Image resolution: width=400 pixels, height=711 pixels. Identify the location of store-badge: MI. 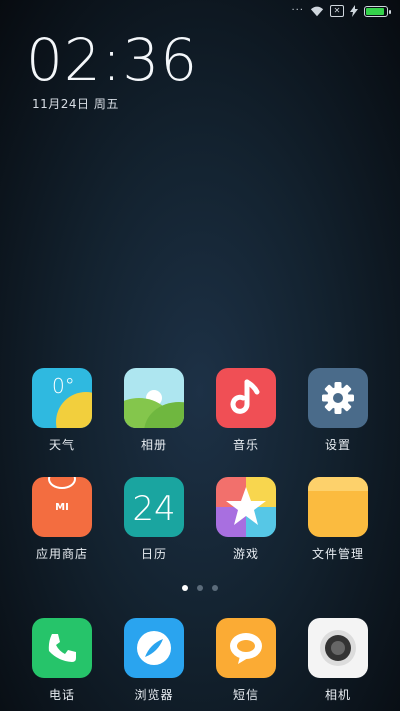
(62, 507).